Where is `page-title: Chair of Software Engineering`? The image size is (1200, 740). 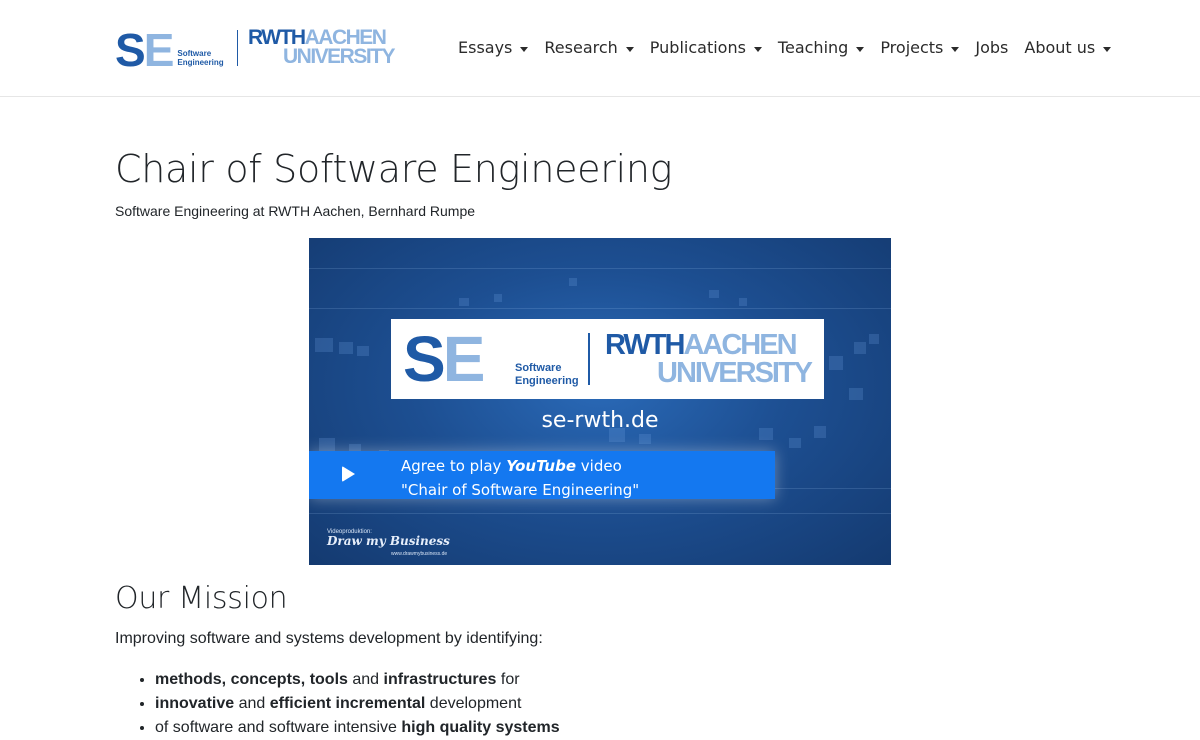 page-title: Chair of Software Engineering is located at coordinates (394, 169).